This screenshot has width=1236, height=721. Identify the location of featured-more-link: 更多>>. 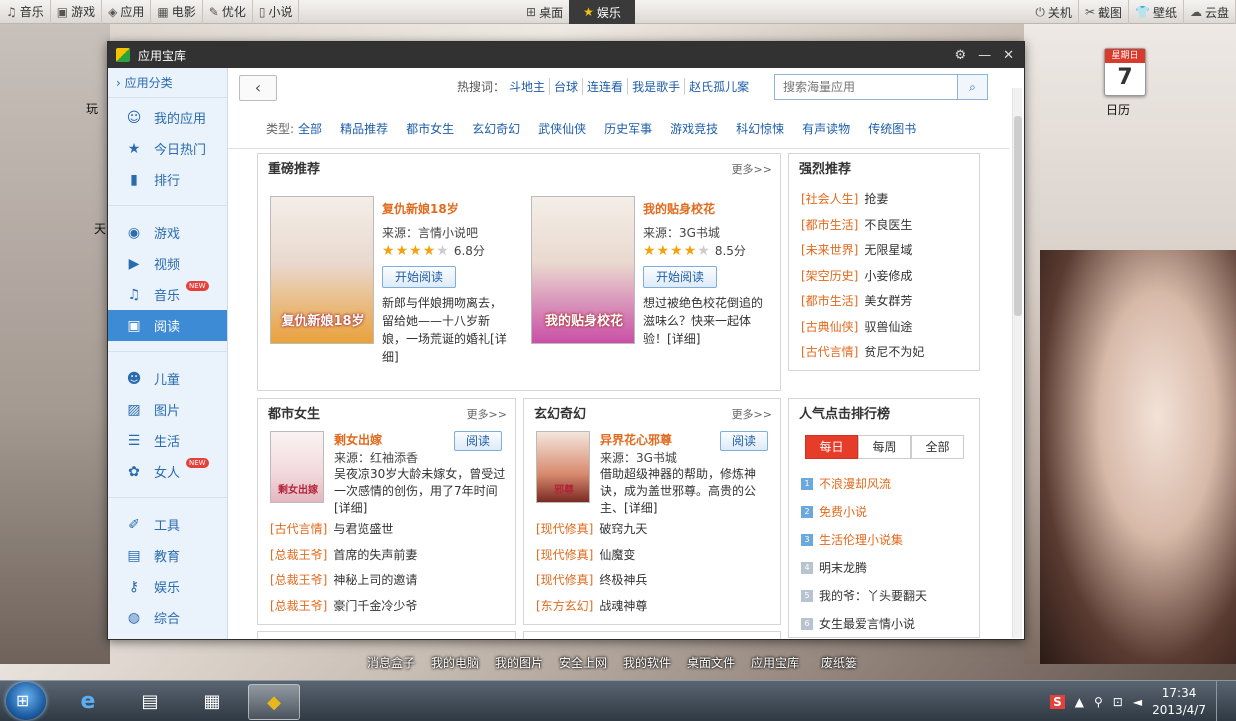
(752, 170).